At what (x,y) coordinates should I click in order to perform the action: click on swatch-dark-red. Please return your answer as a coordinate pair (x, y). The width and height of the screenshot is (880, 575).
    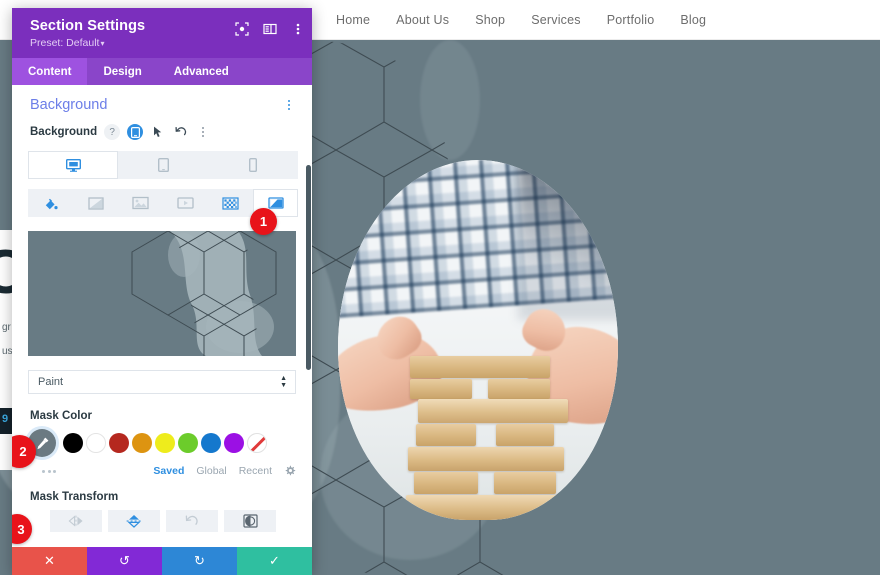
    Looking at the image, I should click on (119, 443).